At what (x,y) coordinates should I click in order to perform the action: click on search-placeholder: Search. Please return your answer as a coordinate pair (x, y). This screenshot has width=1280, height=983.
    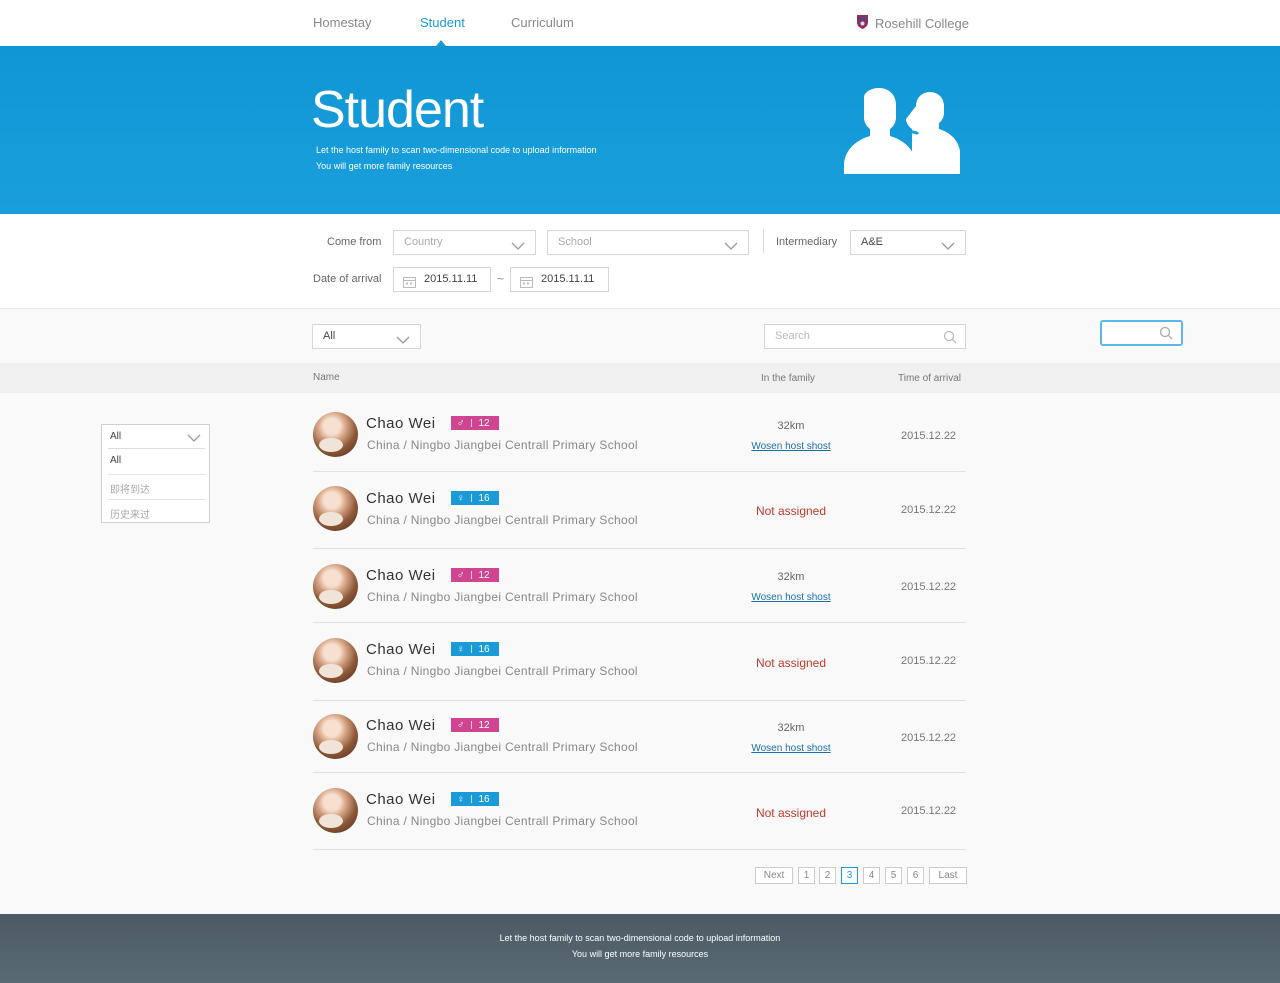
    Looking at the image, I should click on (792, 336).